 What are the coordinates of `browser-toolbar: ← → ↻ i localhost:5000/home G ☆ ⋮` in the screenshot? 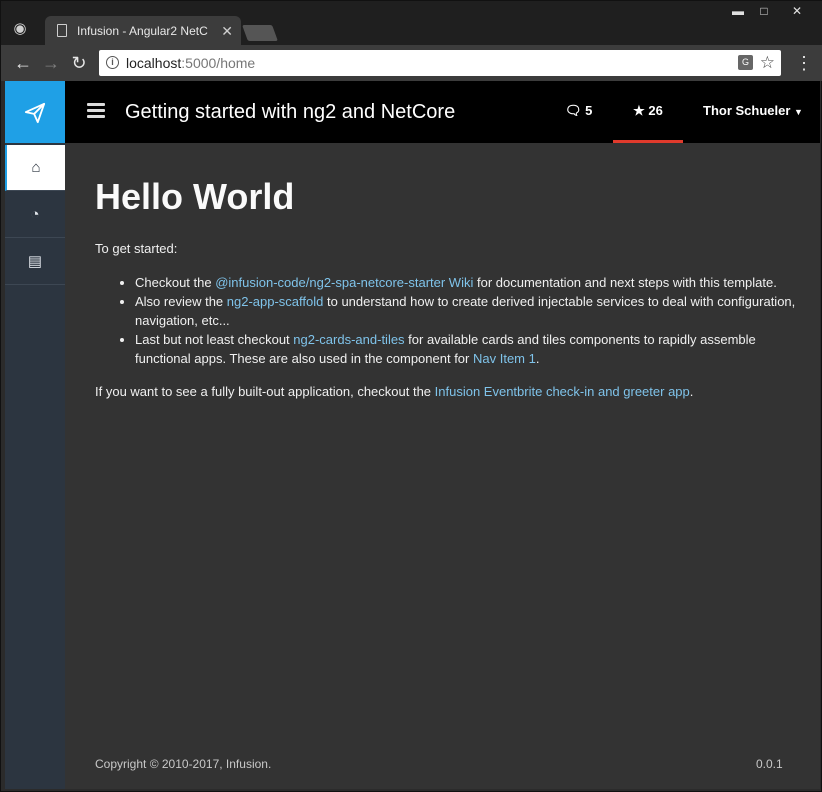 It's located at (411, 63).